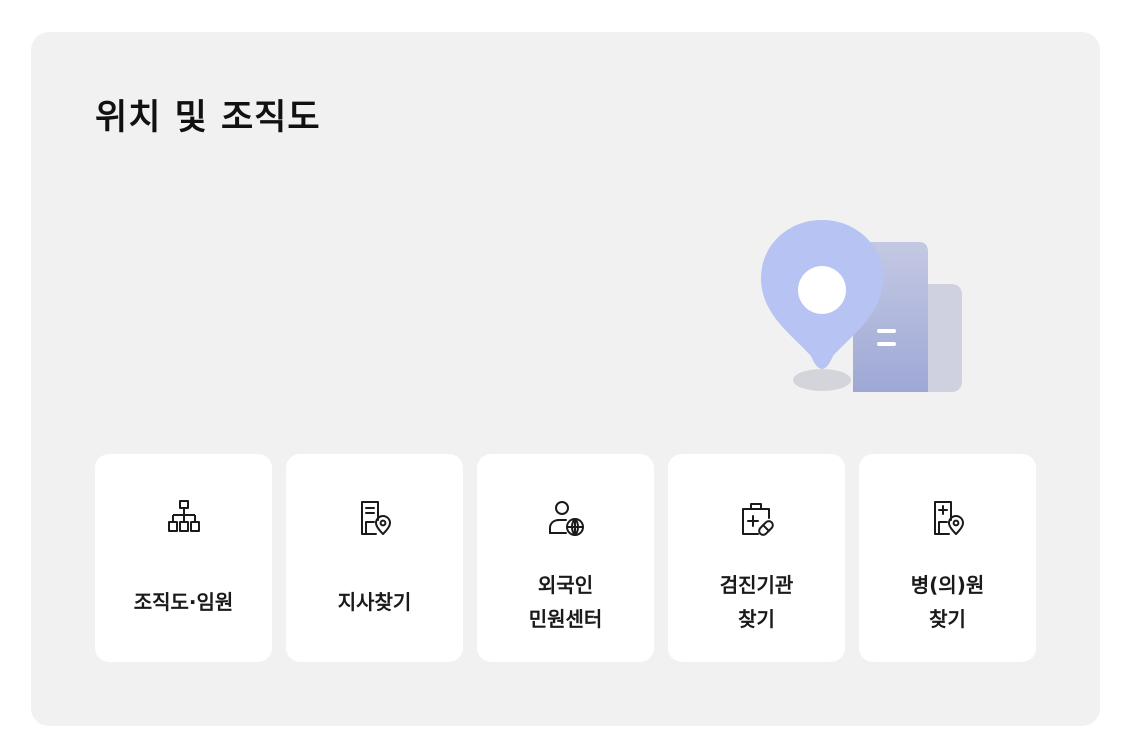  What do you see at coordinates (374, 558) in the screenshot?
I see `card-branch-finder: 지사찾기` at bounding box center [374, 558].